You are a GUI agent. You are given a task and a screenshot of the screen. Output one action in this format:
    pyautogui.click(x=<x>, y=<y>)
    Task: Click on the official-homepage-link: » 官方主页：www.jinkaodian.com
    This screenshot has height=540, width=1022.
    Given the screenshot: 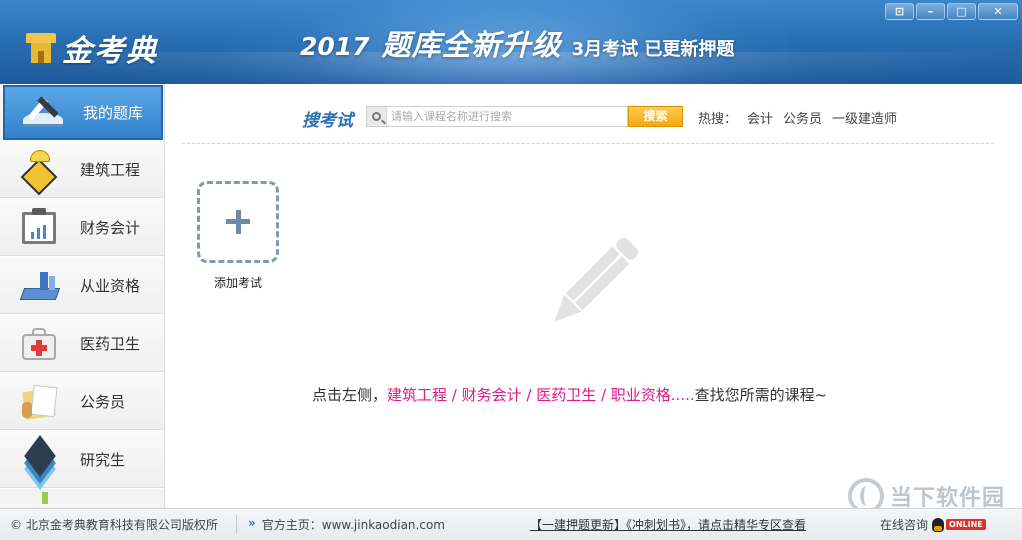 What is the action you would take?
    pyautogui.click(x=346, y=524)
    